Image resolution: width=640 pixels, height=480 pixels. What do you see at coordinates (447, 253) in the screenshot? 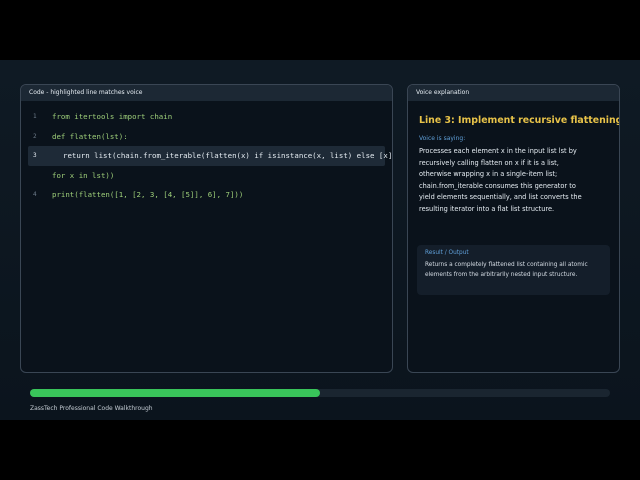
I see `result-label: Result / Output` at bounding box center [447, 253].